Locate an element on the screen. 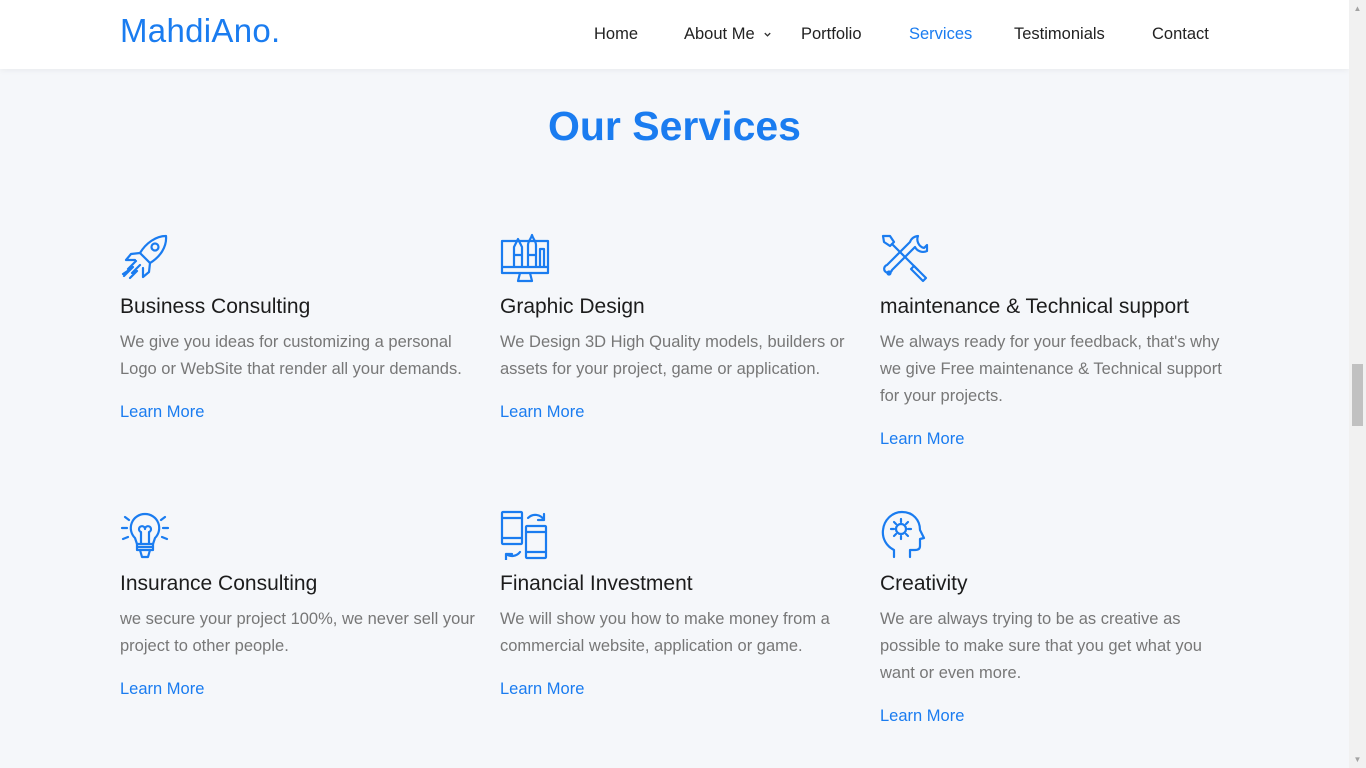 This screenshot has height=768, width=1366. nav-services: Services is located at coordinates (940, 34).